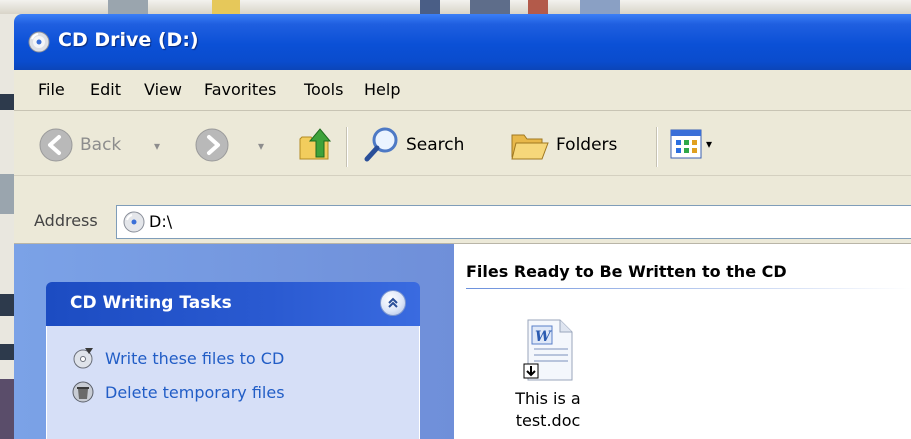 This screenshot has height=439, width=911. What do you see at coordinates (151, 303) in the screenshot?
I see `cd-writing-tasks-title: CD Writing Tasks` at bounding box center [151, 303].